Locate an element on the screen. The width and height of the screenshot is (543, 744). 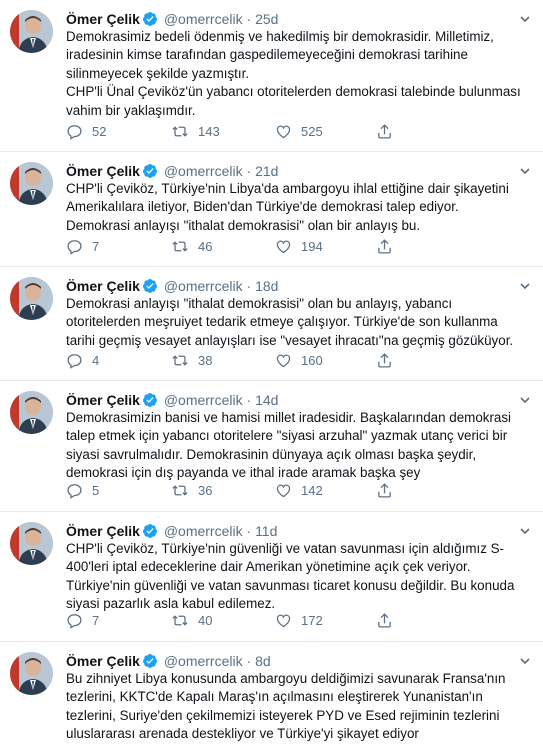
like-button: 525 is located at coordinates (299, 132).